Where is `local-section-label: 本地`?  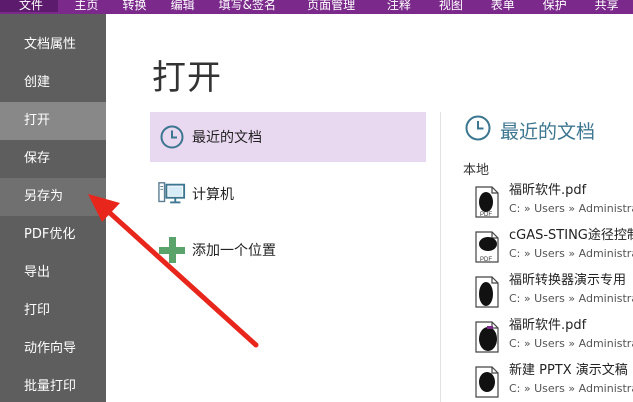 local-section-label: 本地 is located at coordinates (476, 170).